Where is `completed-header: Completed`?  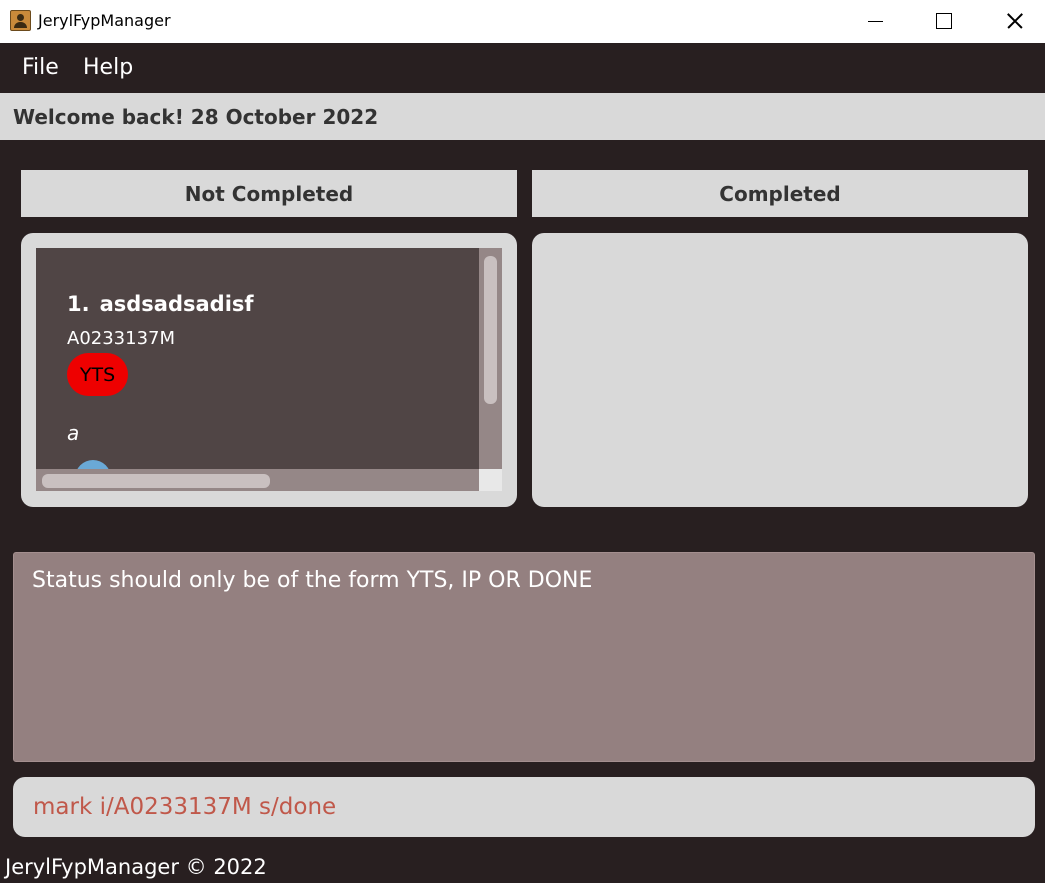 completed-header: Completed is located at coordinates (780, 193).